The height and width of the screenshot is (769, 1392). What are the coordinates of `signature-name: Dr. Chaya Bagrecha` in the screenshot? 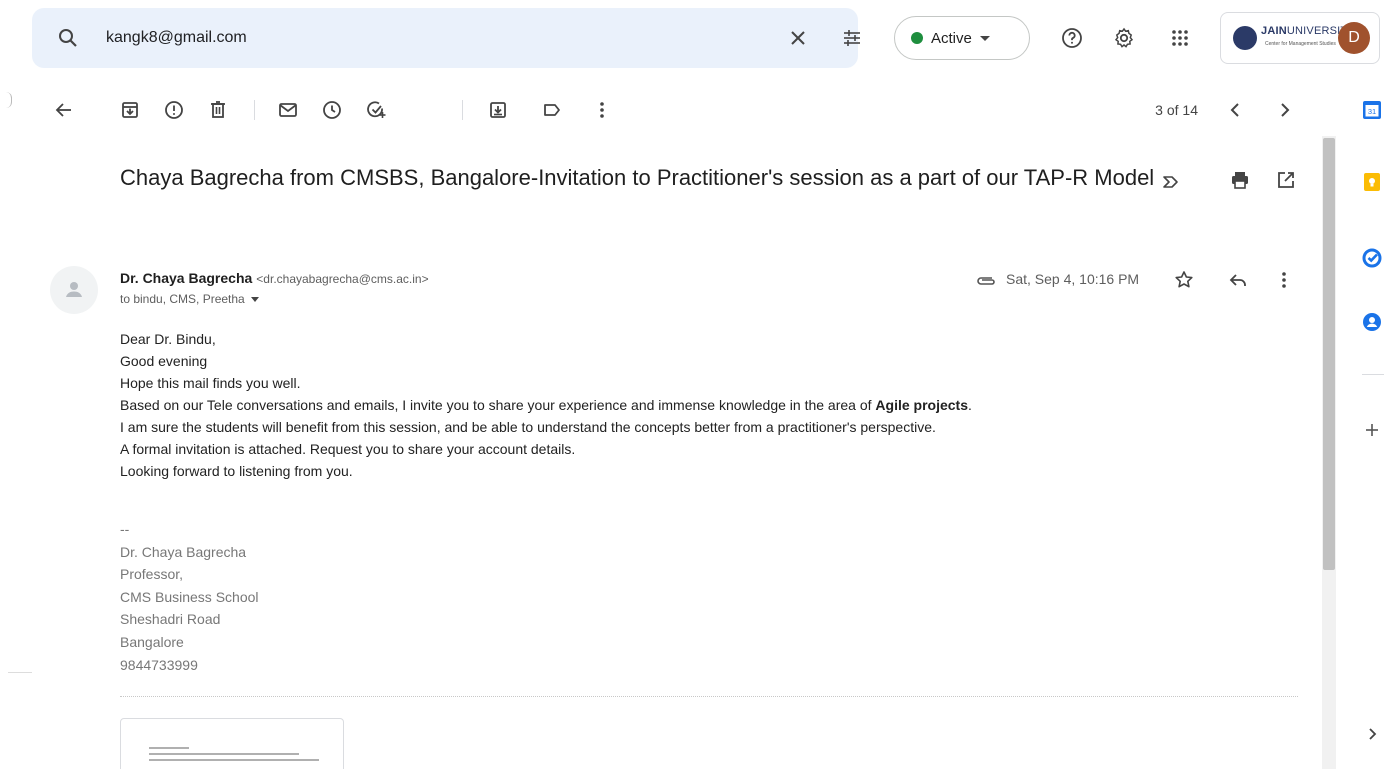 It's located at (183, 551).